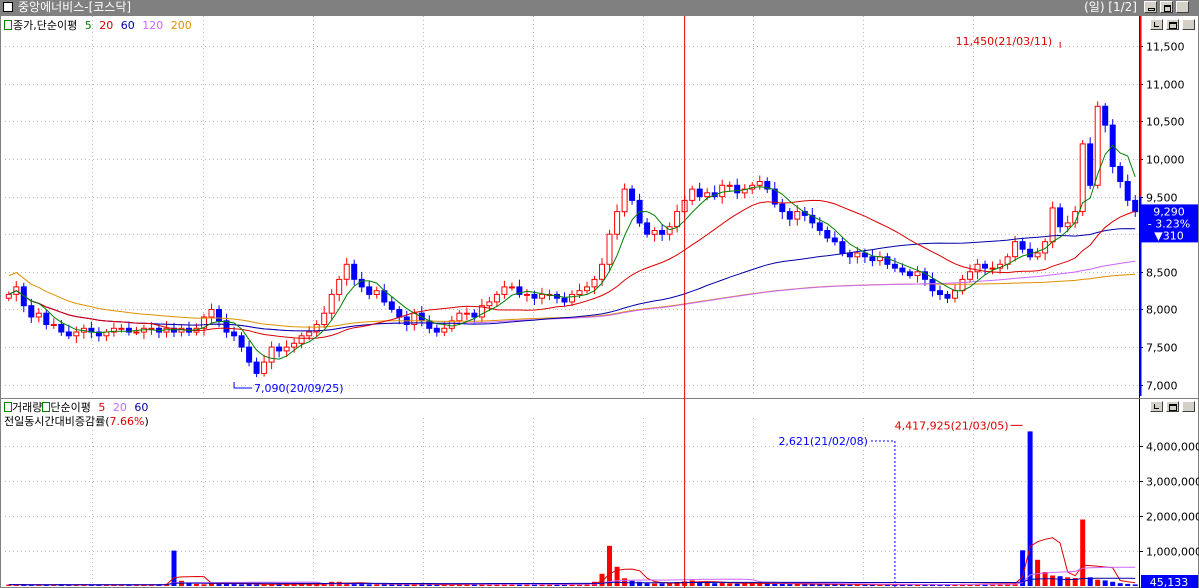  What do you see at coordinates (88, 25) in the screenshot?
I see `ma5-label: 5` at bounding box center [88, 25].